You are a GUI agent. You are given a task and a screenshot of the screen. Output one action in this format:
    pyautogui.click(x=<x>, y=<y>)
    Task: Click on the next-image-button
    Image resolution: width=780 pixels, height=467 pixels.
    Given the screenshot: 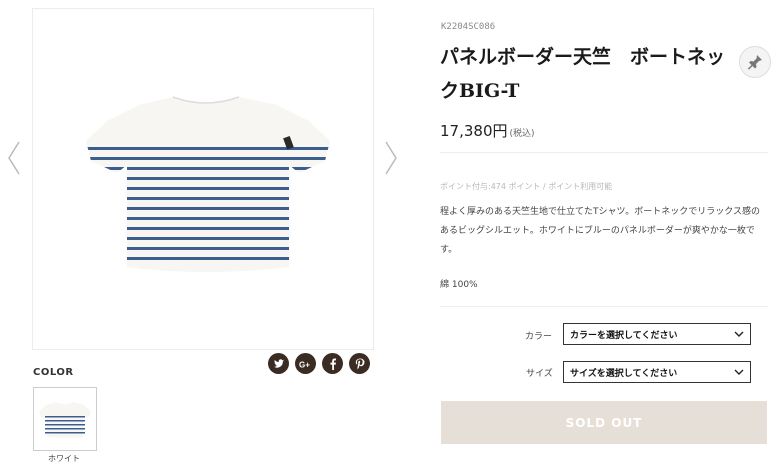 What is the action you would take?
    pyautogui.click(x=391, y=158)
    